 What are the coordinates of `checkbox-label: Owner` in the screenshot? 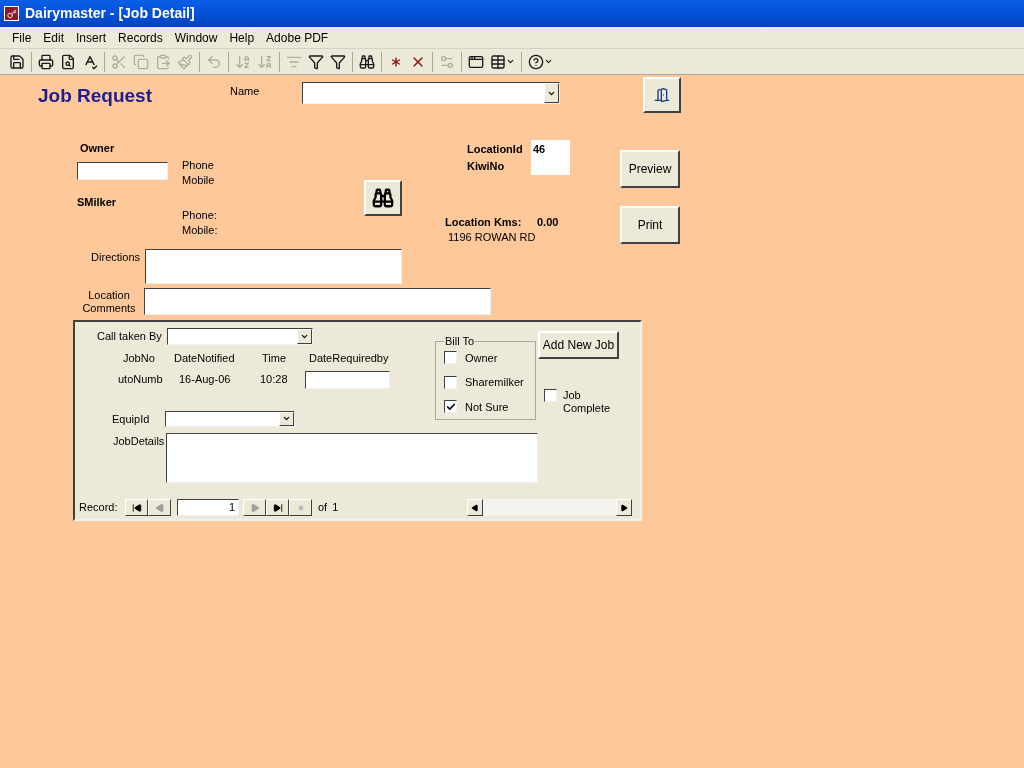 It's located at (481, 358).